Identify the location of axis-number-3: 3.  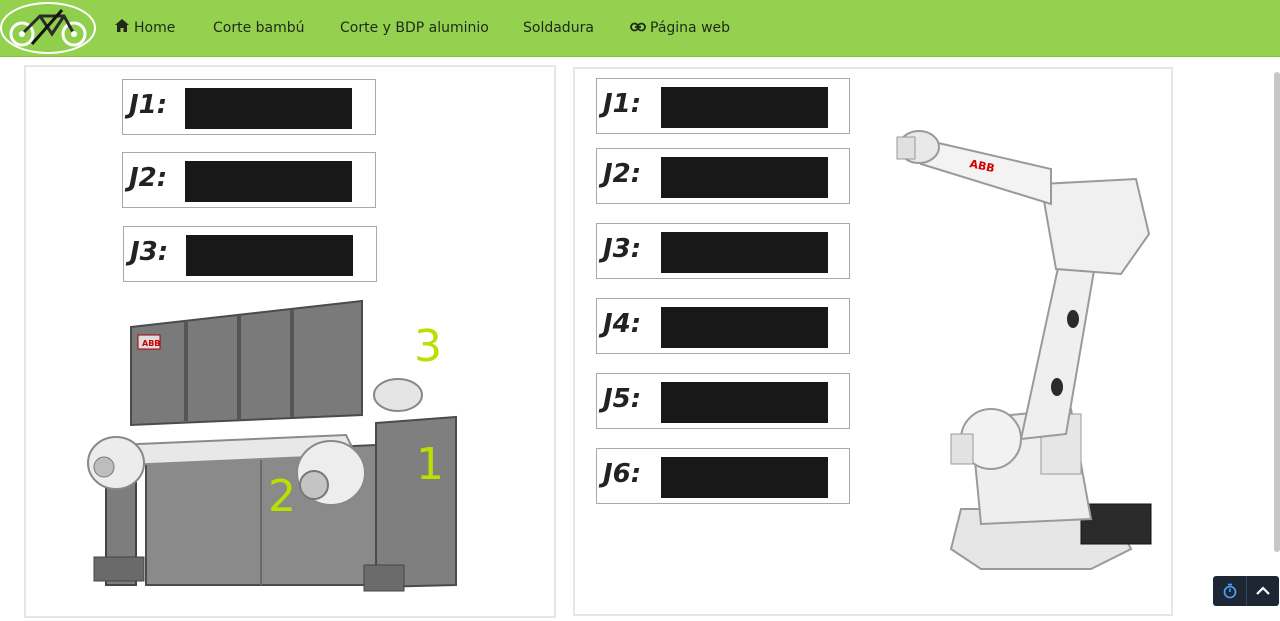
(428, 346).